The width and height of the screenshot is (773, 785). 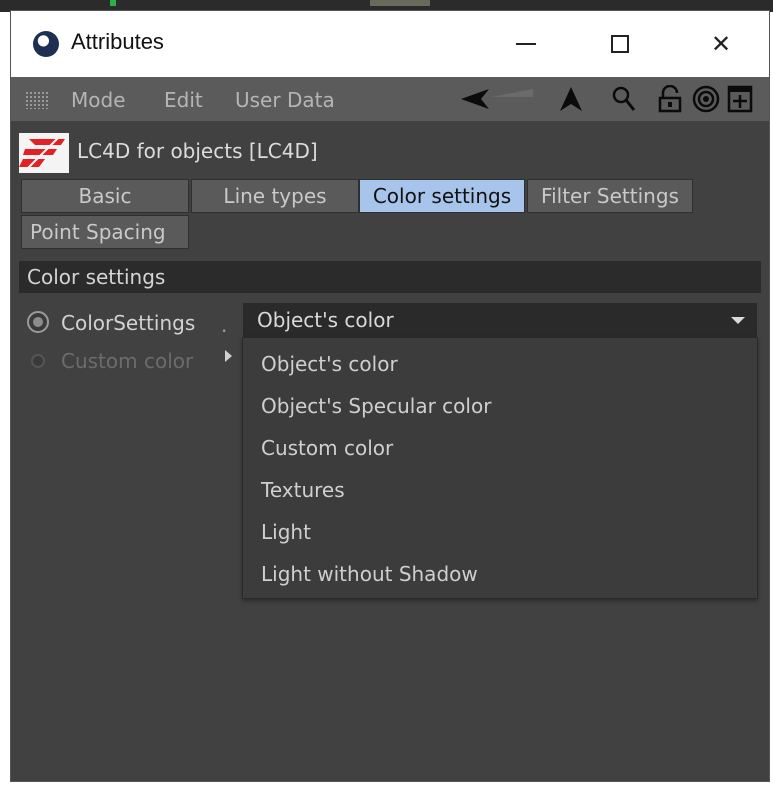 I want to click on cinema4d-logo-icon, so click(x=46, y=44).